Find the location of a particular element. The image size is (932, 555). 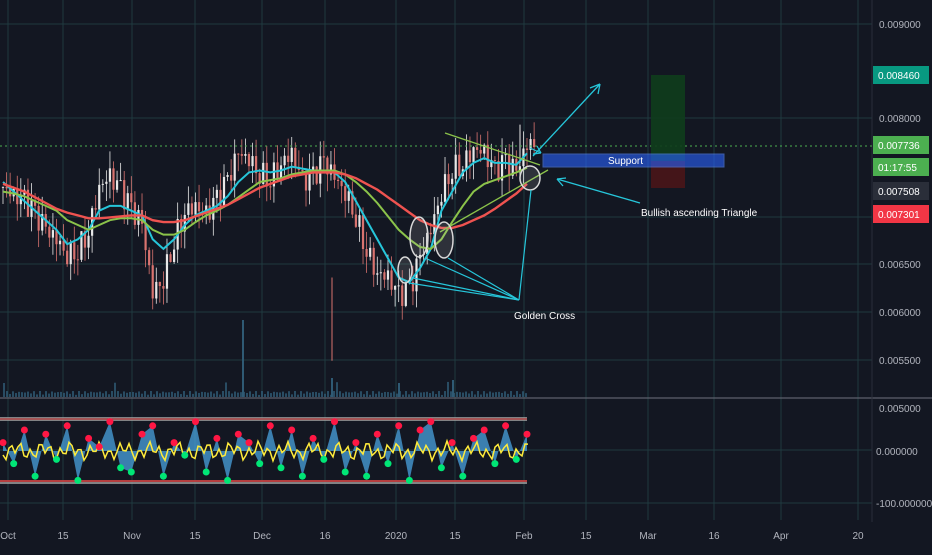

time-tick-label: 20 is located at coordinates (858, 536).